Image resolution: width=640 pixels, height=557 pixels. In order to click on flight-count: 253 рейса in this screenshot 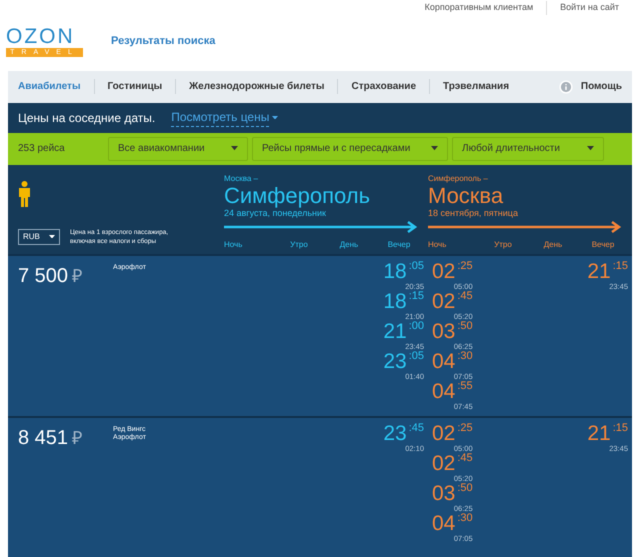, I will do `click(41, 149)`.